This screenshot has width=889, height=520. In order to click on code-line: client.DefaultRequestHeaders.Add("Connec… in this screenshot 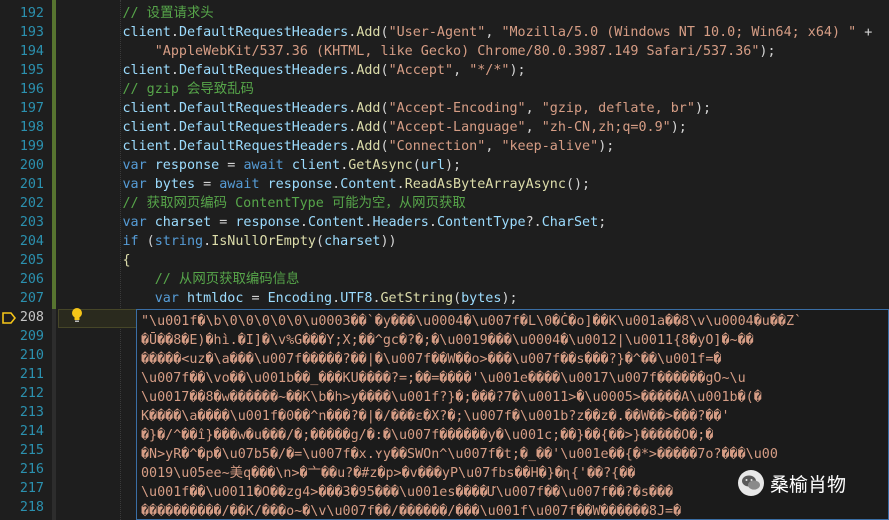, I will do `click(473, 146)`.